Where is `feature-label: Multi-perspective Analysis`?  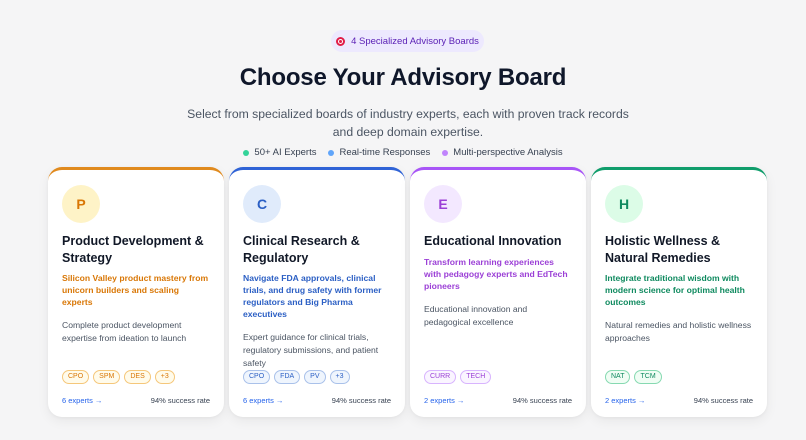 feature-label: Multi-perspective Analysis is located at coordinates (508, 152).